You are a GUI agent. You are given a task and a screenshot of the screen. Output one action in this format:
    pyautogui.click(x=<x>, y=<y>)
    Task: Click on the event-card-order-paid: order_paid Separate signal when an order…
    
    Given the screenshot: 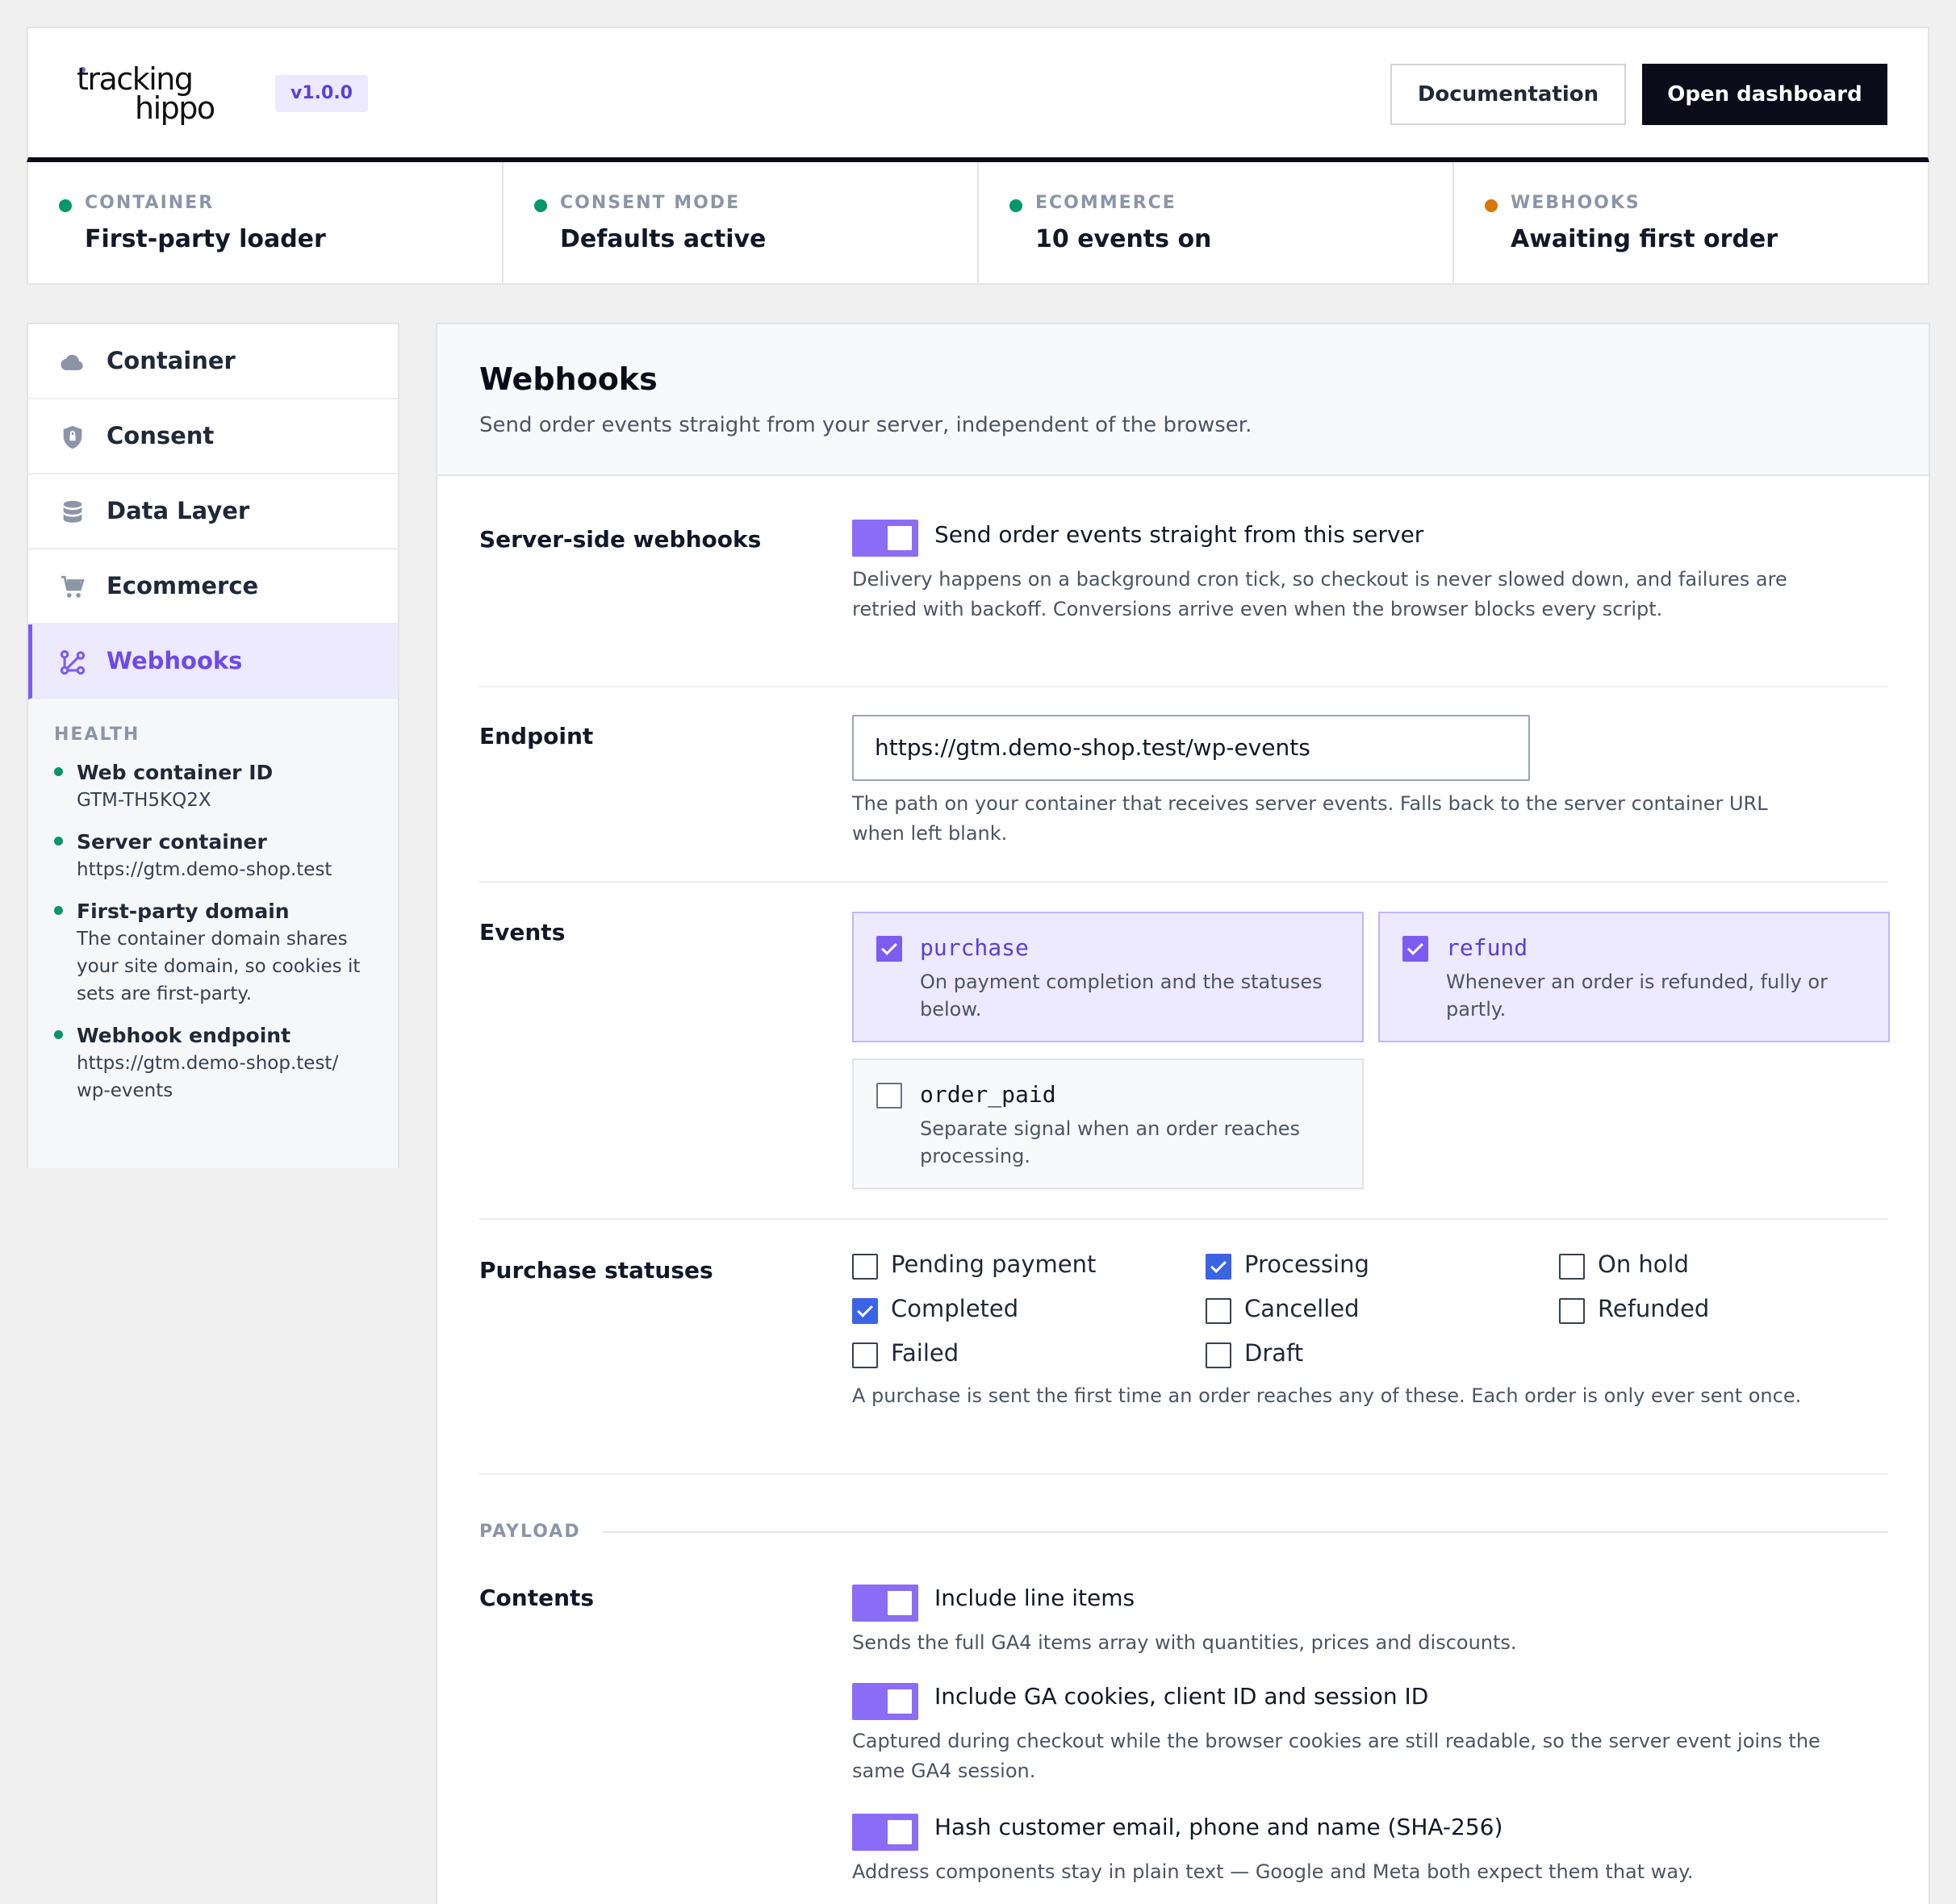 What is the action you would take?
    pyautogui.click(x=1108, y=1123)
    